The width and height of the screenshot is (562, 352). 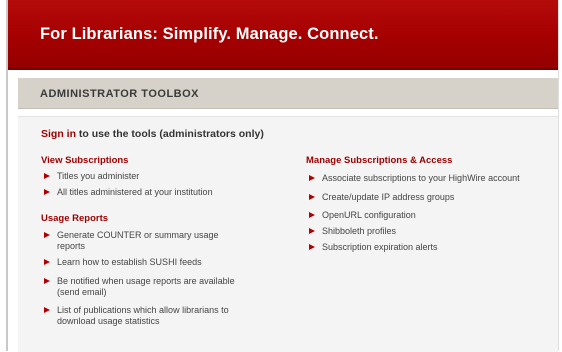 What do you see at coordinates (170, 134) in the screenshot?
I see `signin-text: to use the tools (administrators only)` at bounding box center [170, 134].